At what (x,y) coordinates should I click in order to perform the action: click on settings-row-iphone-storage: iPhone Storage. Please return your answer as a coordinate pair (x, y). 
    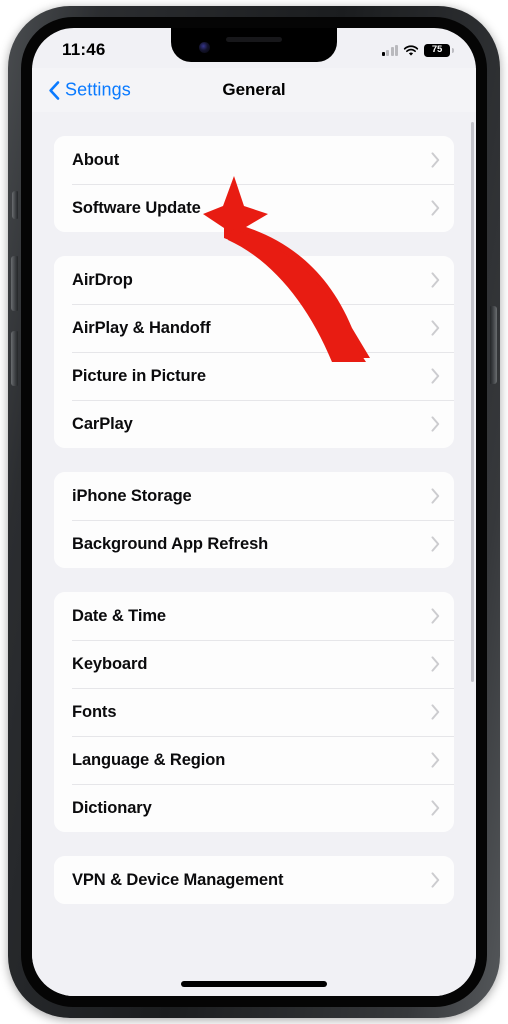
    Looking at the image, I should click on (254, 496).